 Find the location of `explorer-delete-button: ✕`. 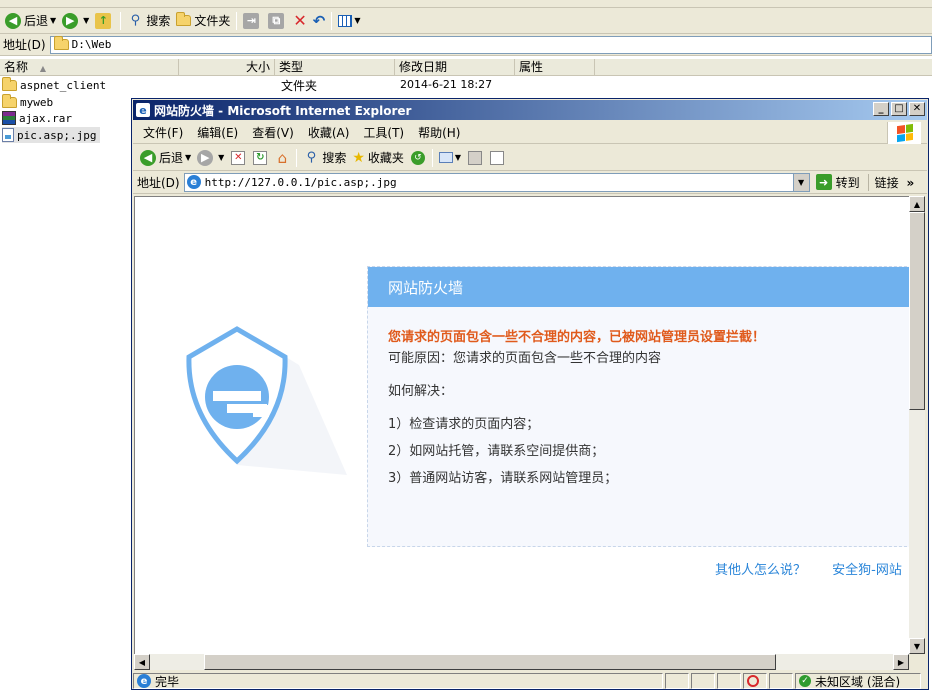

explorer-delete-button: ✕ is located at coordinates (299, 21).